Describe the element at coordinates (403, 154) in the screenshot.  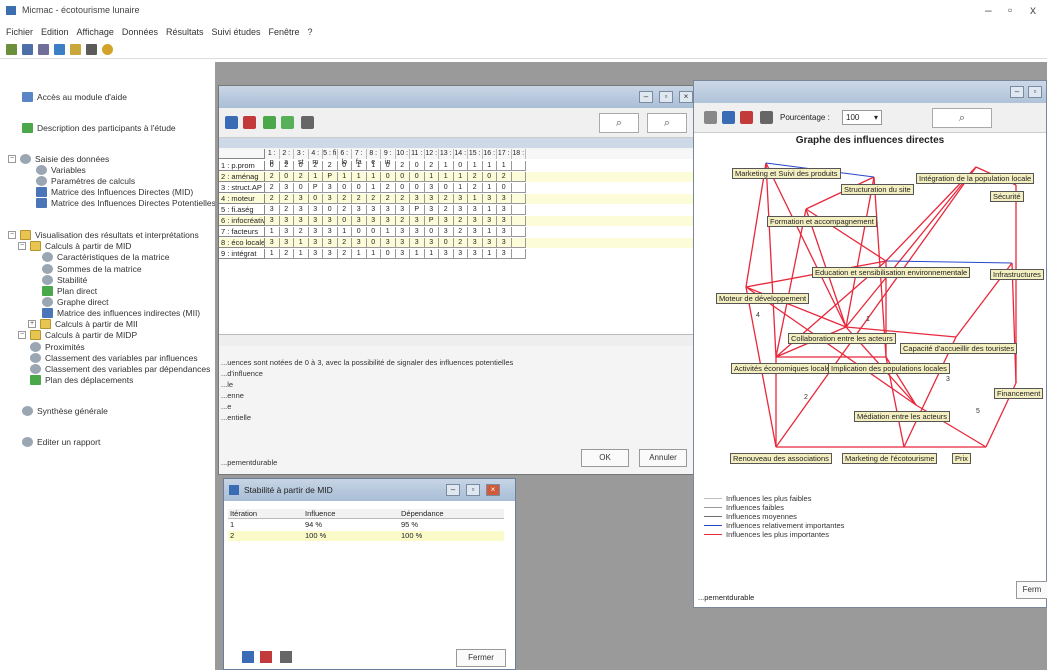
I see `matrix-column-header: 10 :` at that location.